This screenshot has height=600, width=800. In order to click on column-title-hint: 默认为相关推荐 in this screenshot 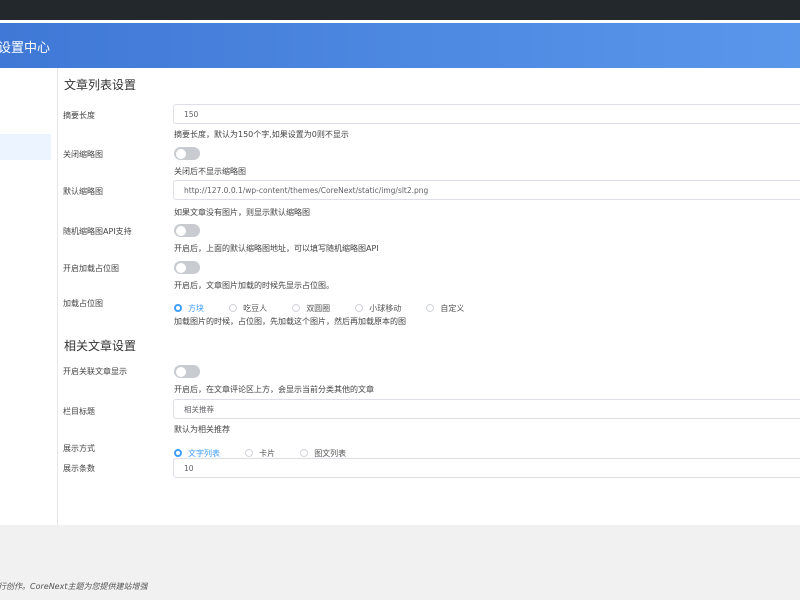, I will do `click(202, 429)`.